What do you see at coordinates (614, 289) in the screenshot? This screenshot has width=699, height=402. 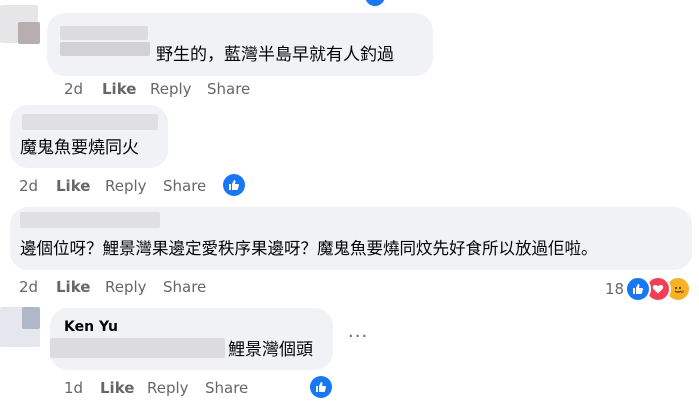 I see `reaction-count: 18` at bounding box center [614, 289].